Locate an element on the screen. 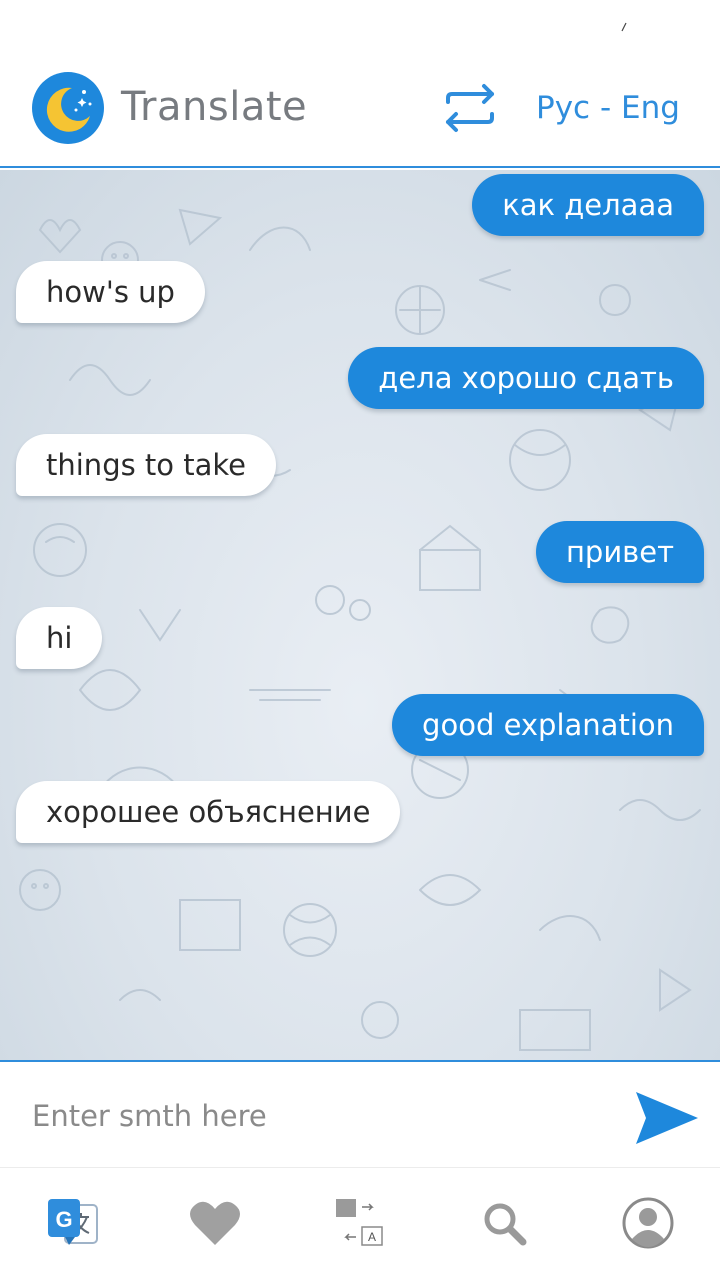 The image size is (720, 1280). status-mark is located at coordinates (624, 27).